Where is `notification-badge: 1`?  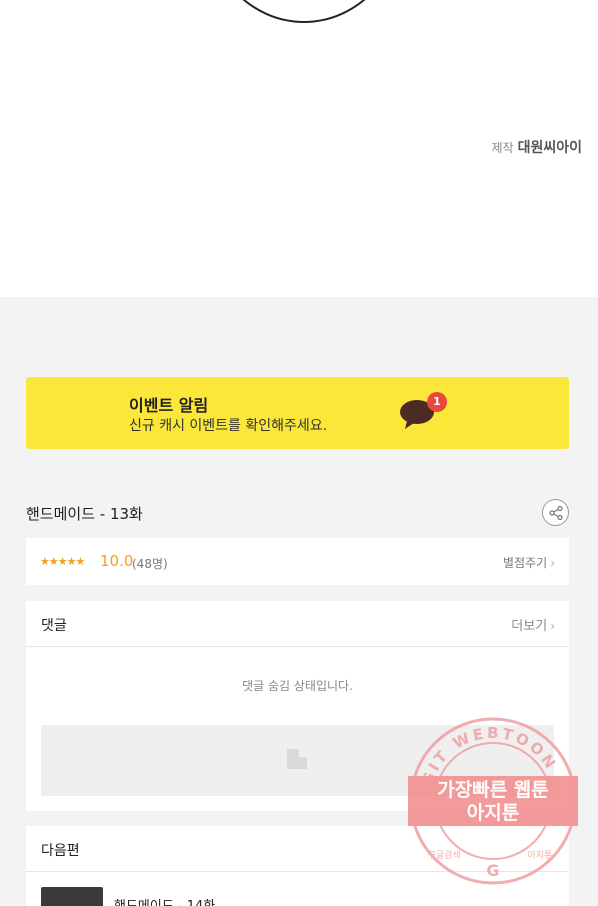
notification-badge: 1 is located at coordinates (437, 402).